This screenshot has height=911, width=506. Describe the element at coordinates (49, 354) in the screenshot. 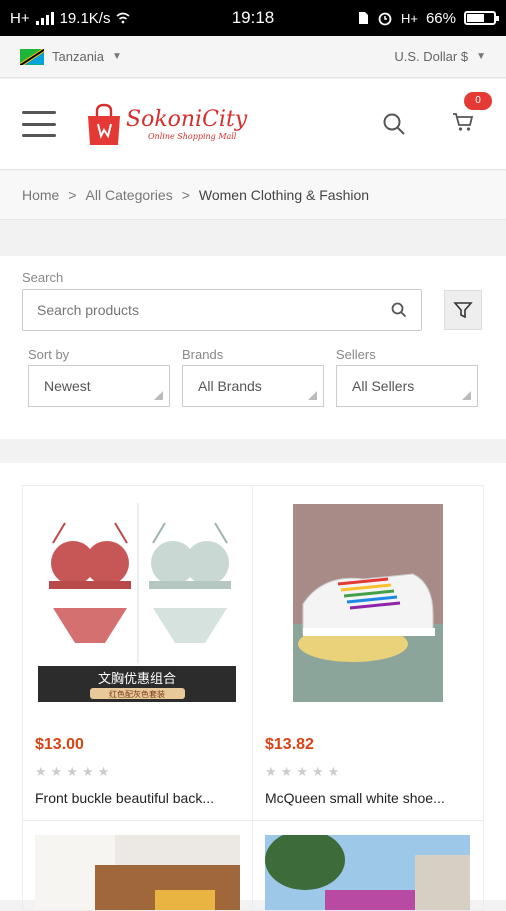

I see `sort-label: Sort by` at that location.